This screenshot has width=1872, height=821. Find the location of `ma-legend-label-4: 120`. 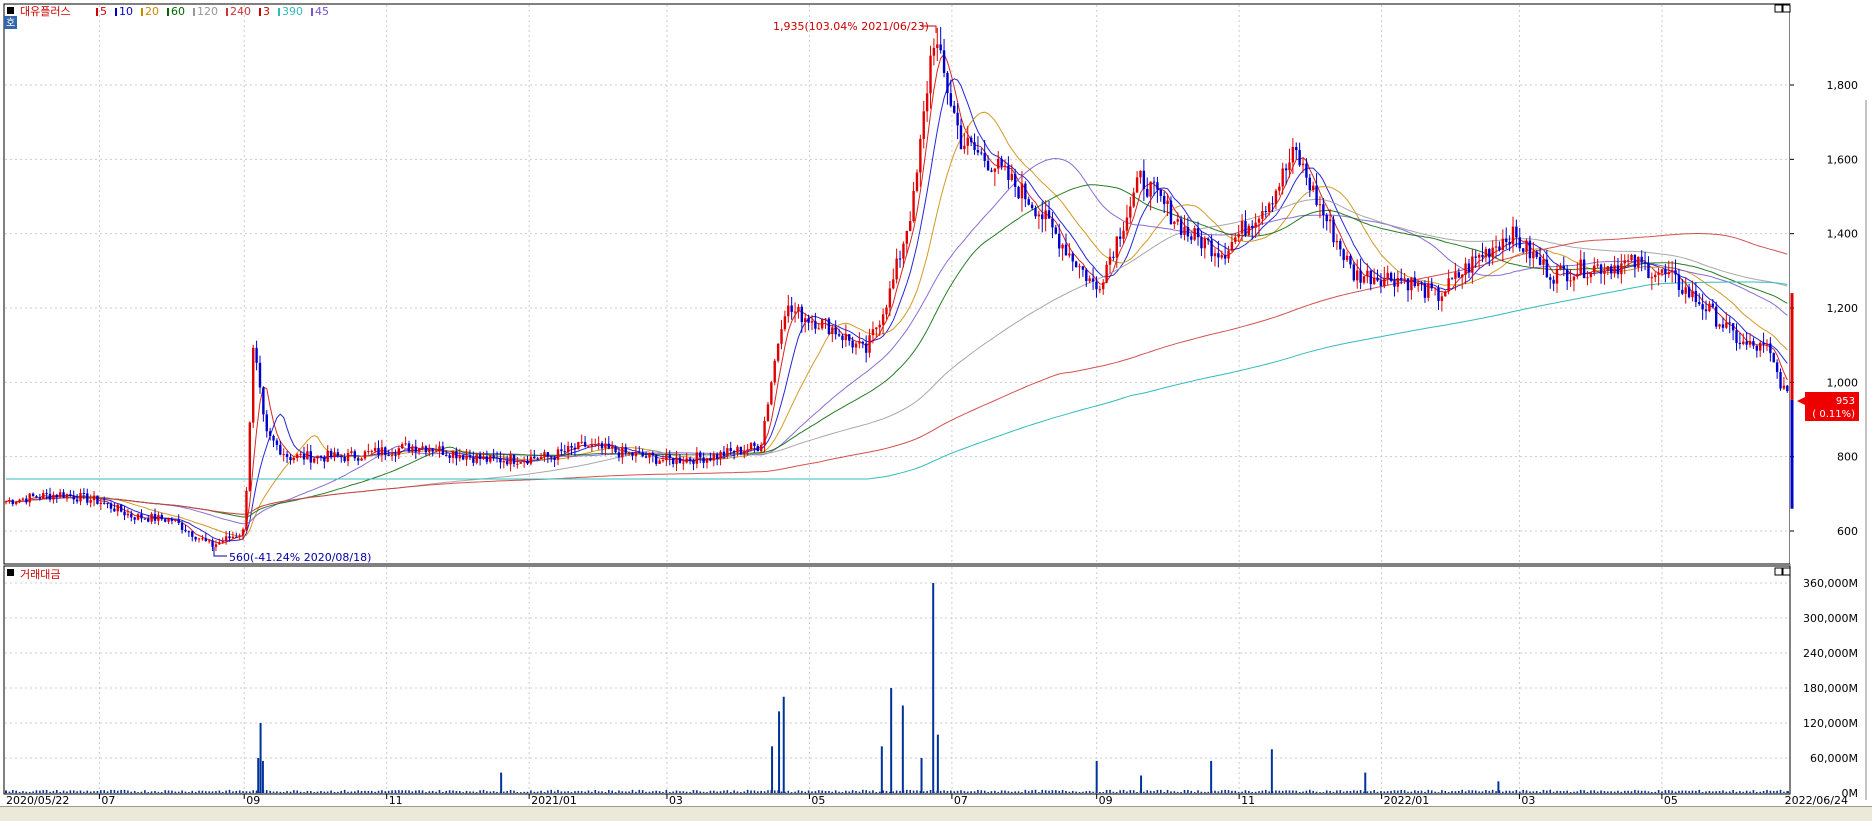

ma-legend-label-4: 120 is located at coordinates (207, 11).